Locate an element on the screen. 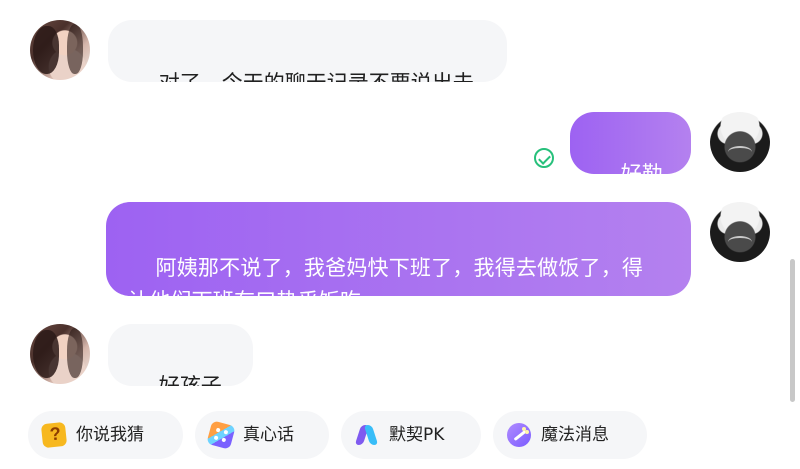 Image resolution: width=800 pixels, height=469 pixels. message-text: 好勒 is located at coordinates (641, 168).